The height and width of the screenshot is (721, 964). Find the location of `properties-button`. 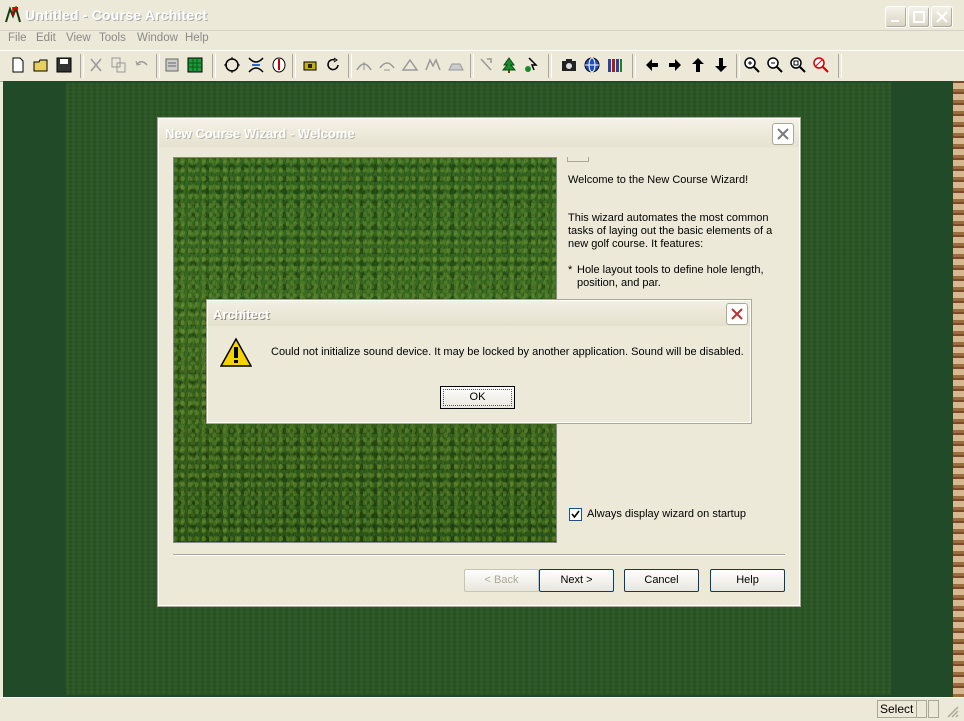

properties-button is located at coordinates (172, 65).